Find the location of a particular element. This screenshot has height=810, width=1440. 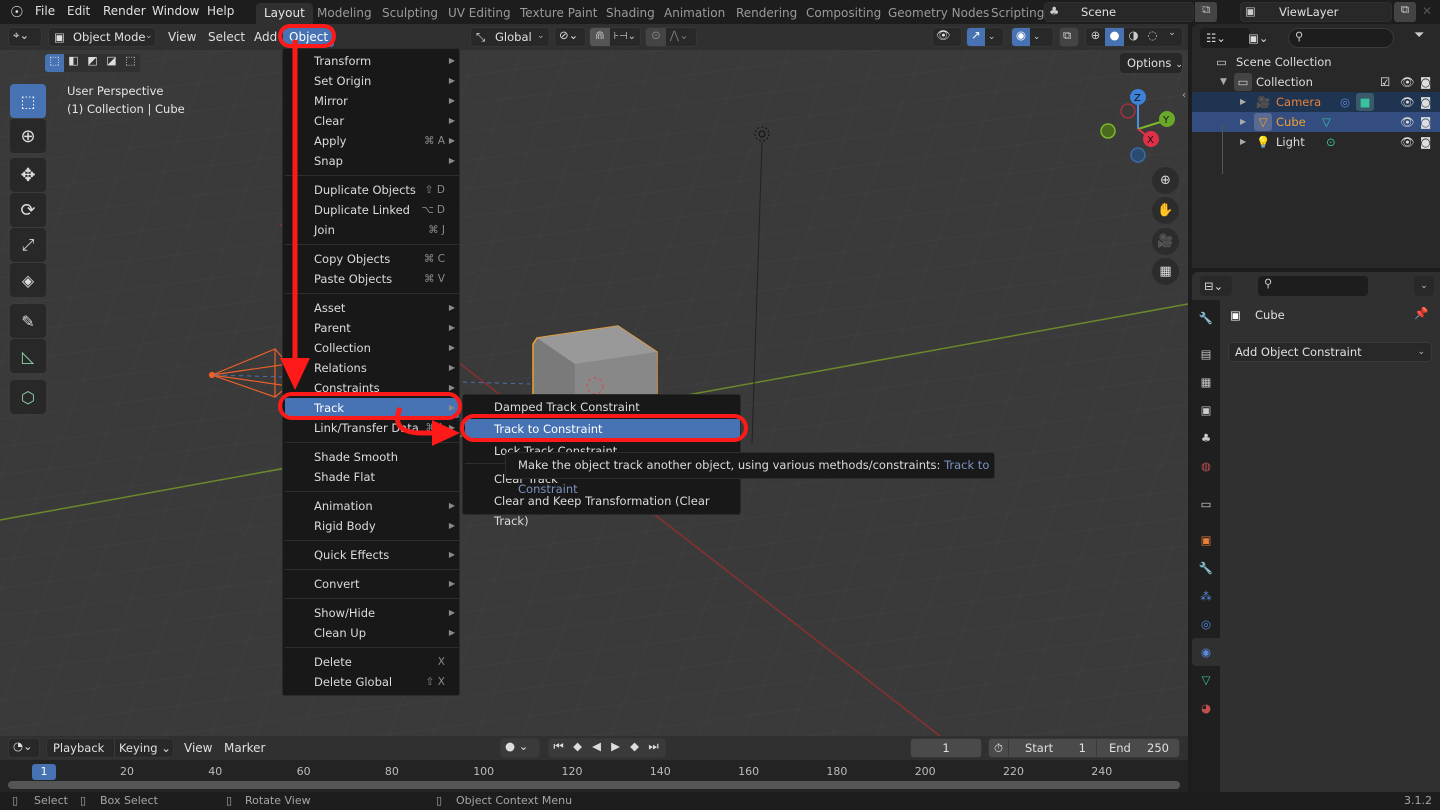

play-icon: ▶ is located at coordinates (615, 748).